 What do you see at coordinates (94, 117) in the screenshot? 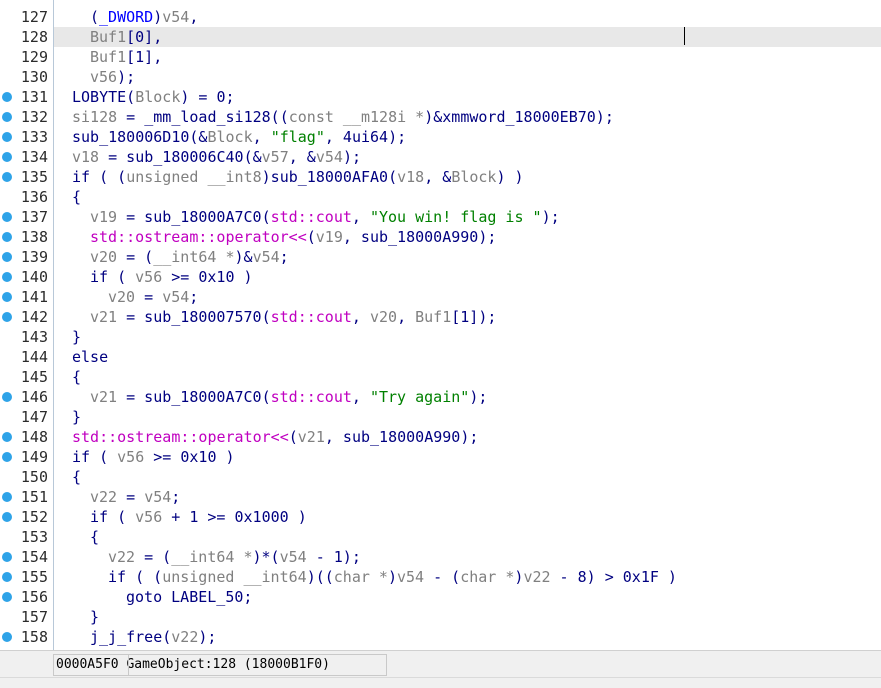
I see `code-token-var: si128` at bounding box center [94, 117].